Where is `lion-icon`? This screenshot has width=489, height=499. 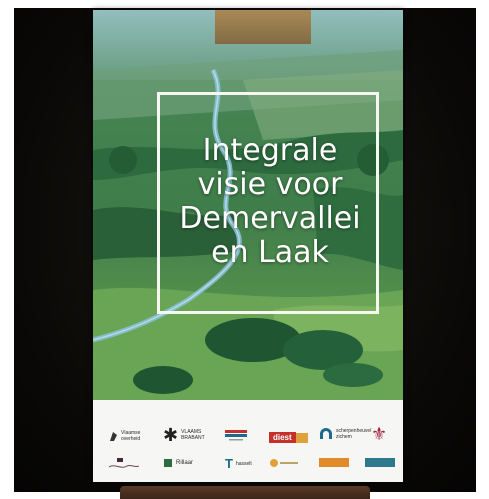 lion-icon is located at coordinates (113, 436).